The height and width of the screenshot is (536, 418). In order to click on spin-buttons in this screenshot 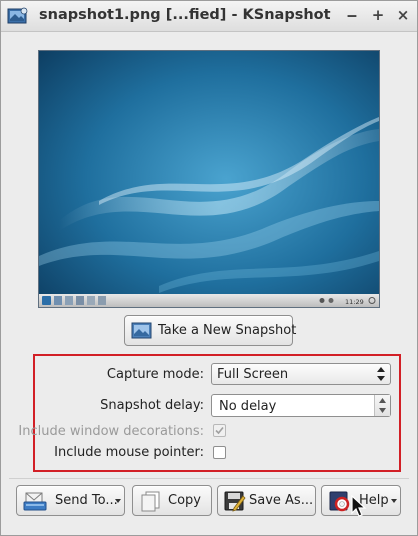, I will do `click(382, 405)`.